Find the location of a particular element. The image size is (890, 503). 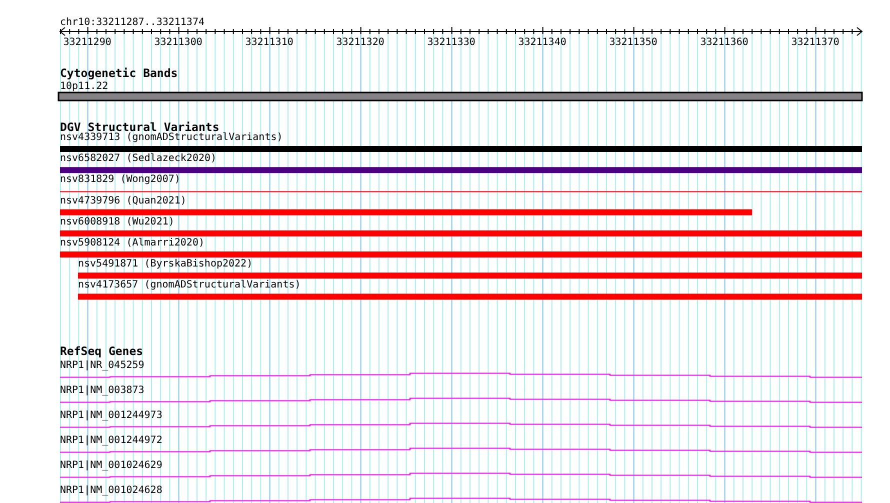

variant-label: nsv4739796 (Quan2021) is located at coordinates (123, 200).